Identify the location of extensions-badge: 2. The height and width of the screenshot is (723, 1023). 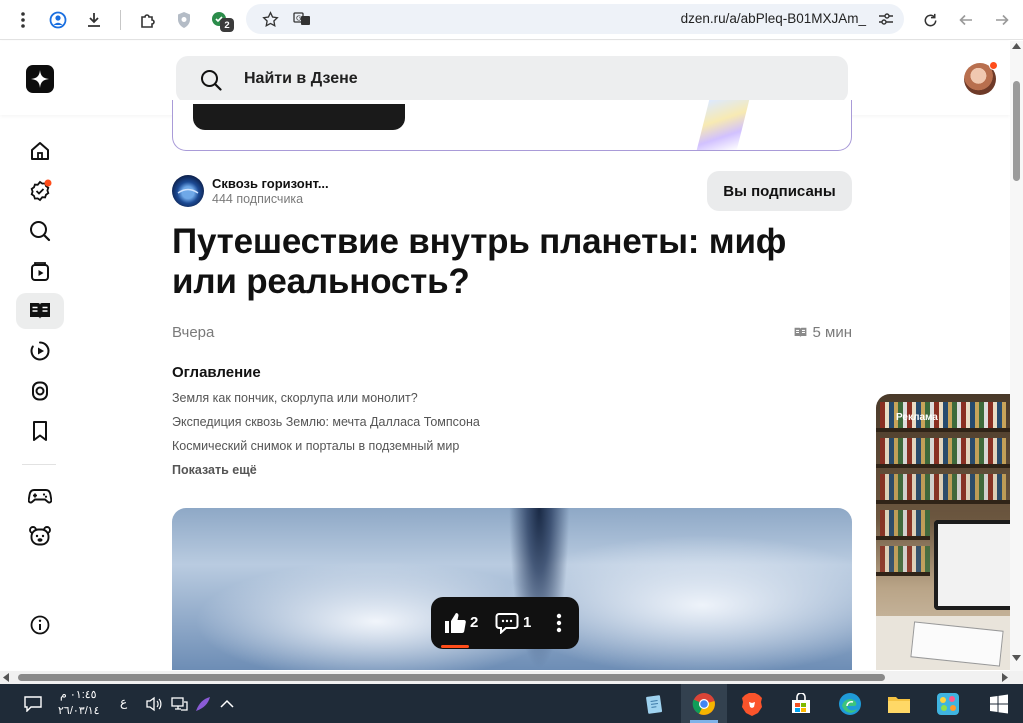
(227, 25).